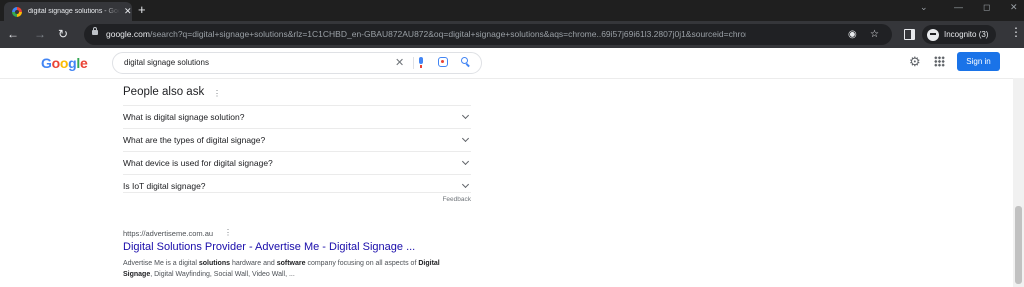  I want to click on scrollbar, so click(1018, 182).